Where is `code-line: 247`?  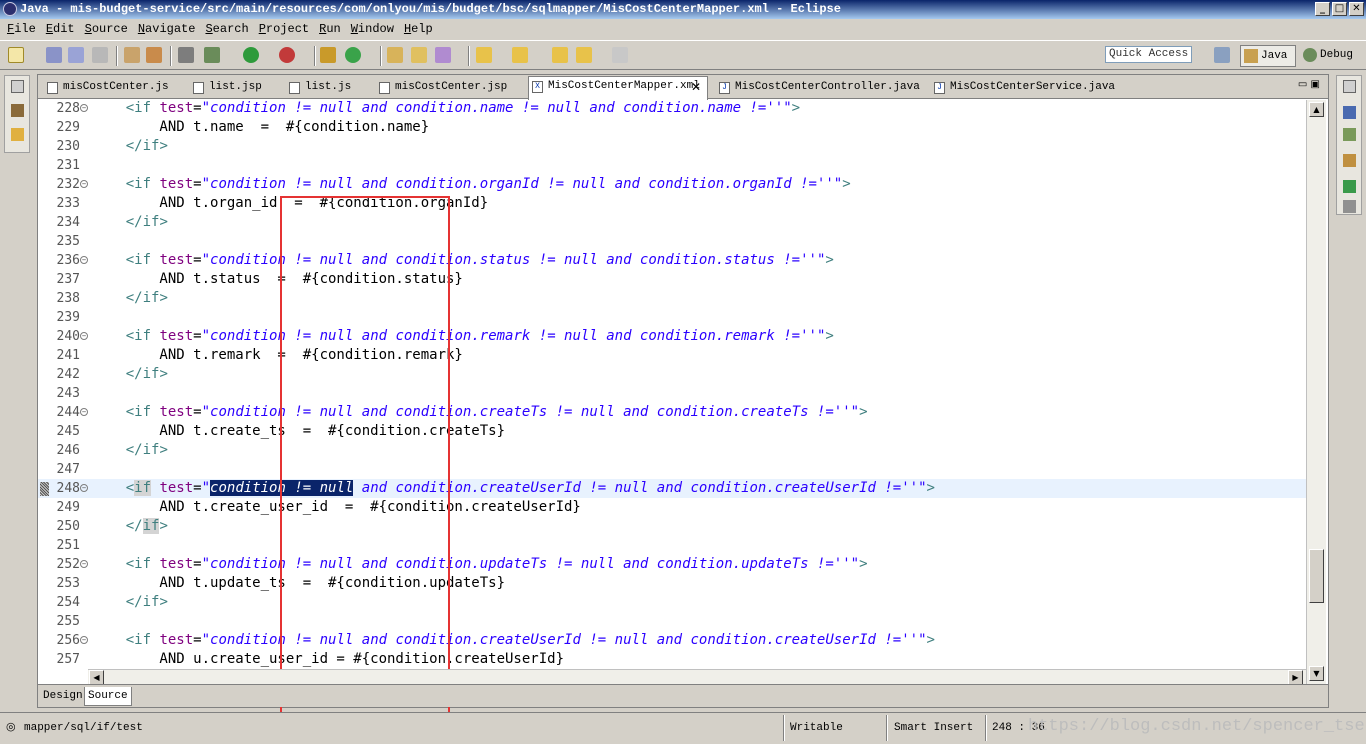 code-line: 247 is located at coordinates (672, 469).